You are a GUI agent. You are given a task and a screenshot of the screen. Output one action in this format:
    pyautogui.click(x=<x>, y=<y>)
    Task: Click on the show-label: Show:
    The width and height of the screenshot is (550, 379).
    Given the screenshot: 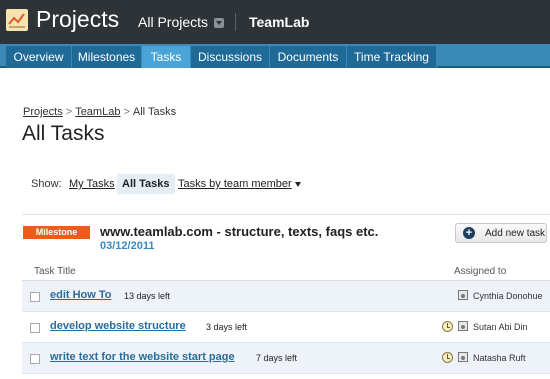 What is the action you would take?
    pyautogui.click(x=46, y=184)
    